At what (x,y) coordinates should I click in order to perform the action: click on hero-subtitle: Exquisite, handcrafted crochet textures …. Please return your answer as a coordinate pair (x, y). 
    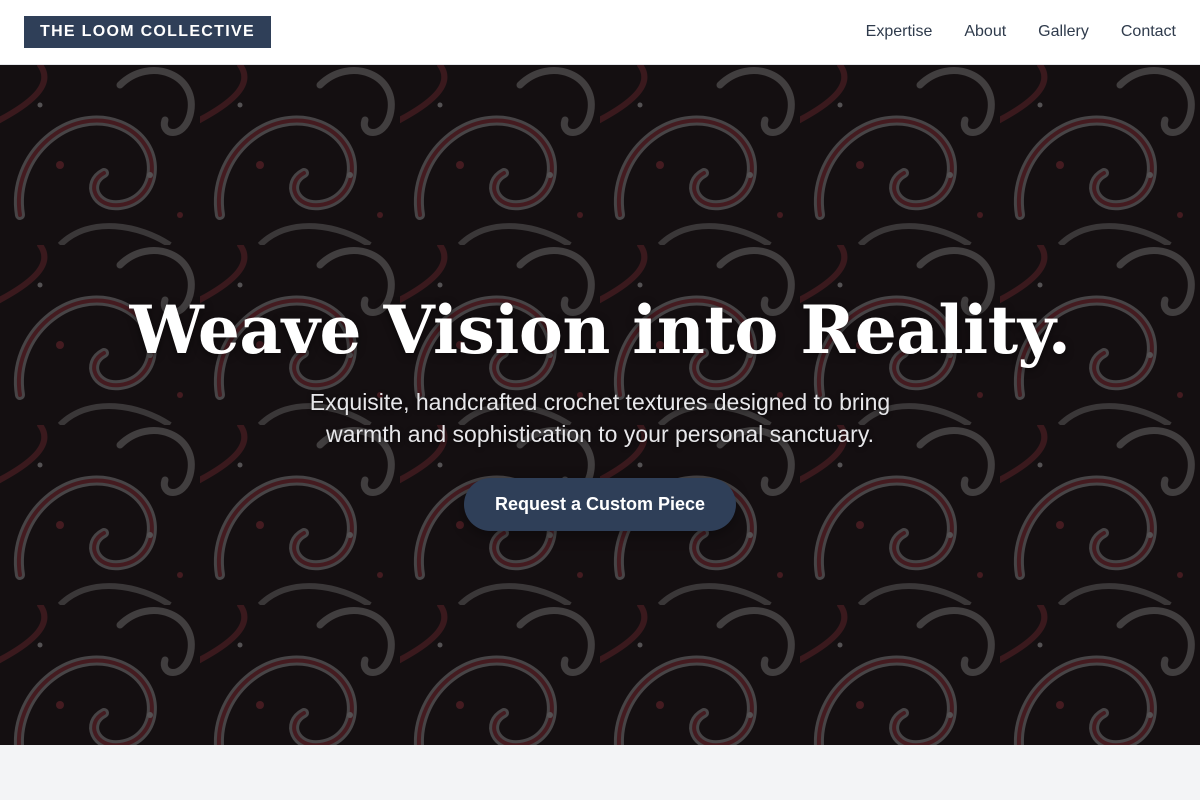
    Looking at the image, I should click on (600, 418).